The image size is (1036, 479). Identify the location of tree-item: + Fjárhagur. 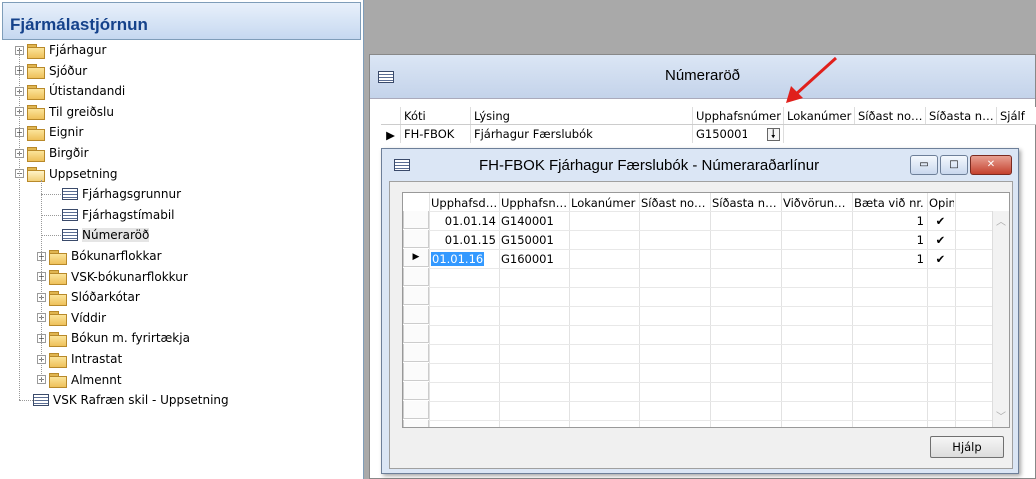
(60, 50).